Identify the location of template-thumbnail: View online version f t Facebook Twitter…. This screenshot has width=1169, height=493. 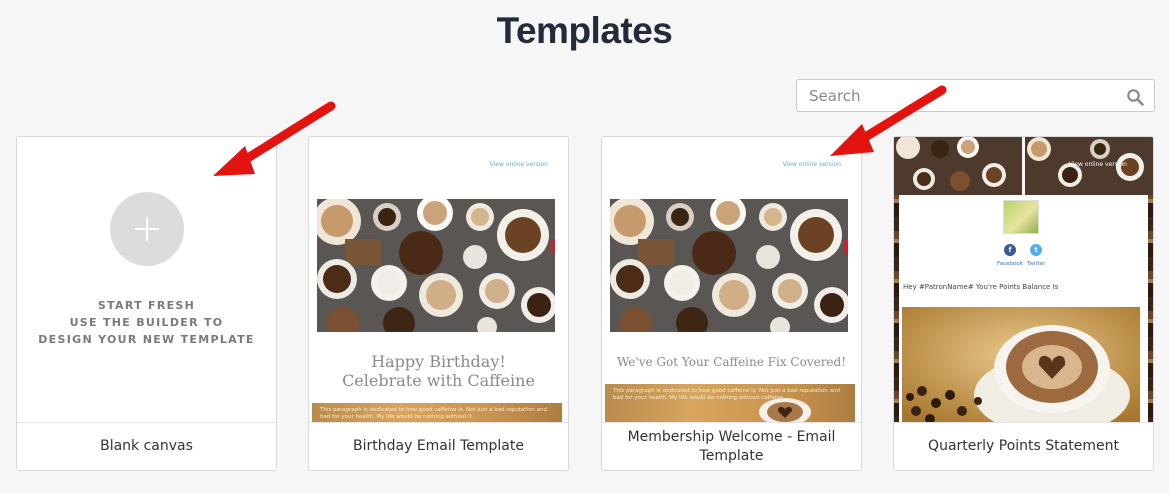
(1023, 279).